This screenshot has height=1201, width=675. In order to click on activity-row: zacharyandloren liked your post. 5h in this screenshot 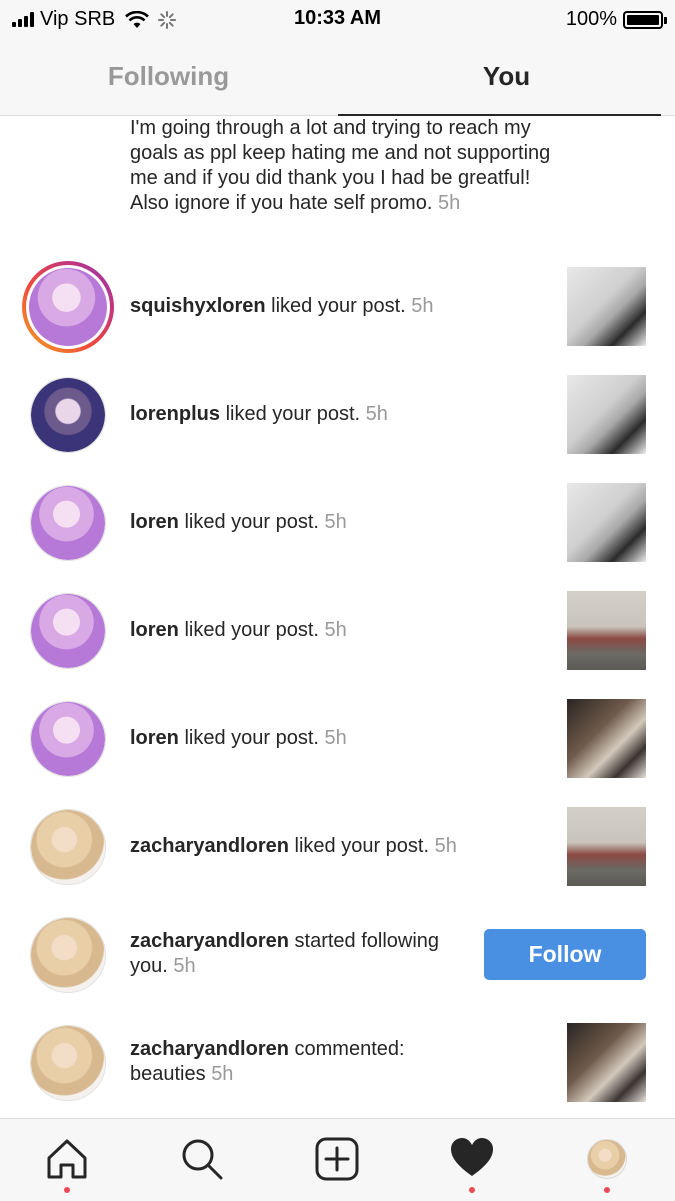, I will do `click(337, 847)`.